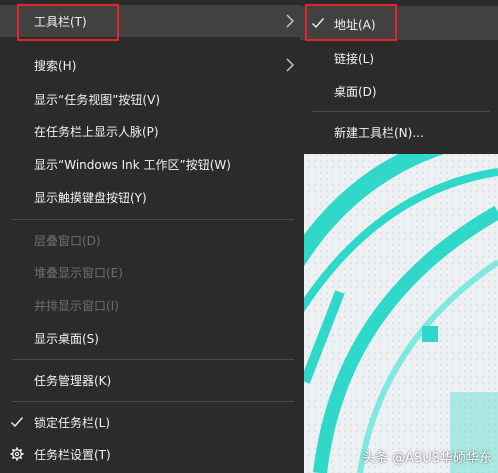 The height and width of the screenshot is (473, 498). Describe the element at coordinates (152, 305) in the screenshot. I see `menu-item-side-by-side: 并排显示窗口(I)` at that location.